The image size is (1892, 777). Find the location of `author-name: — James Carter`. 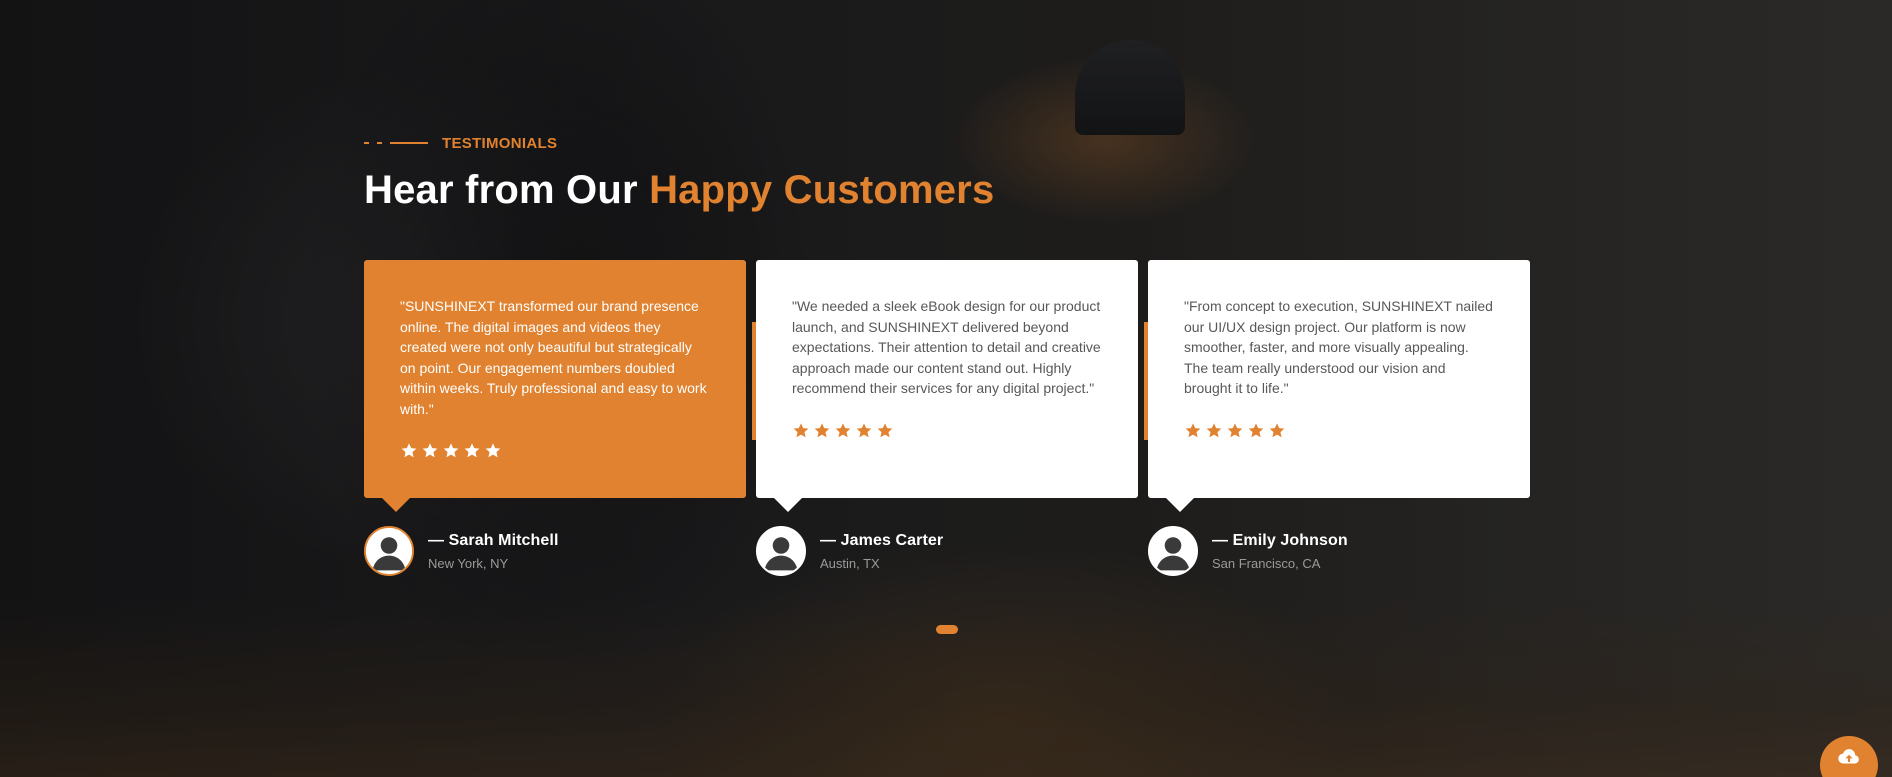

author-name: — James Carter is located at coordinates (882, 540).